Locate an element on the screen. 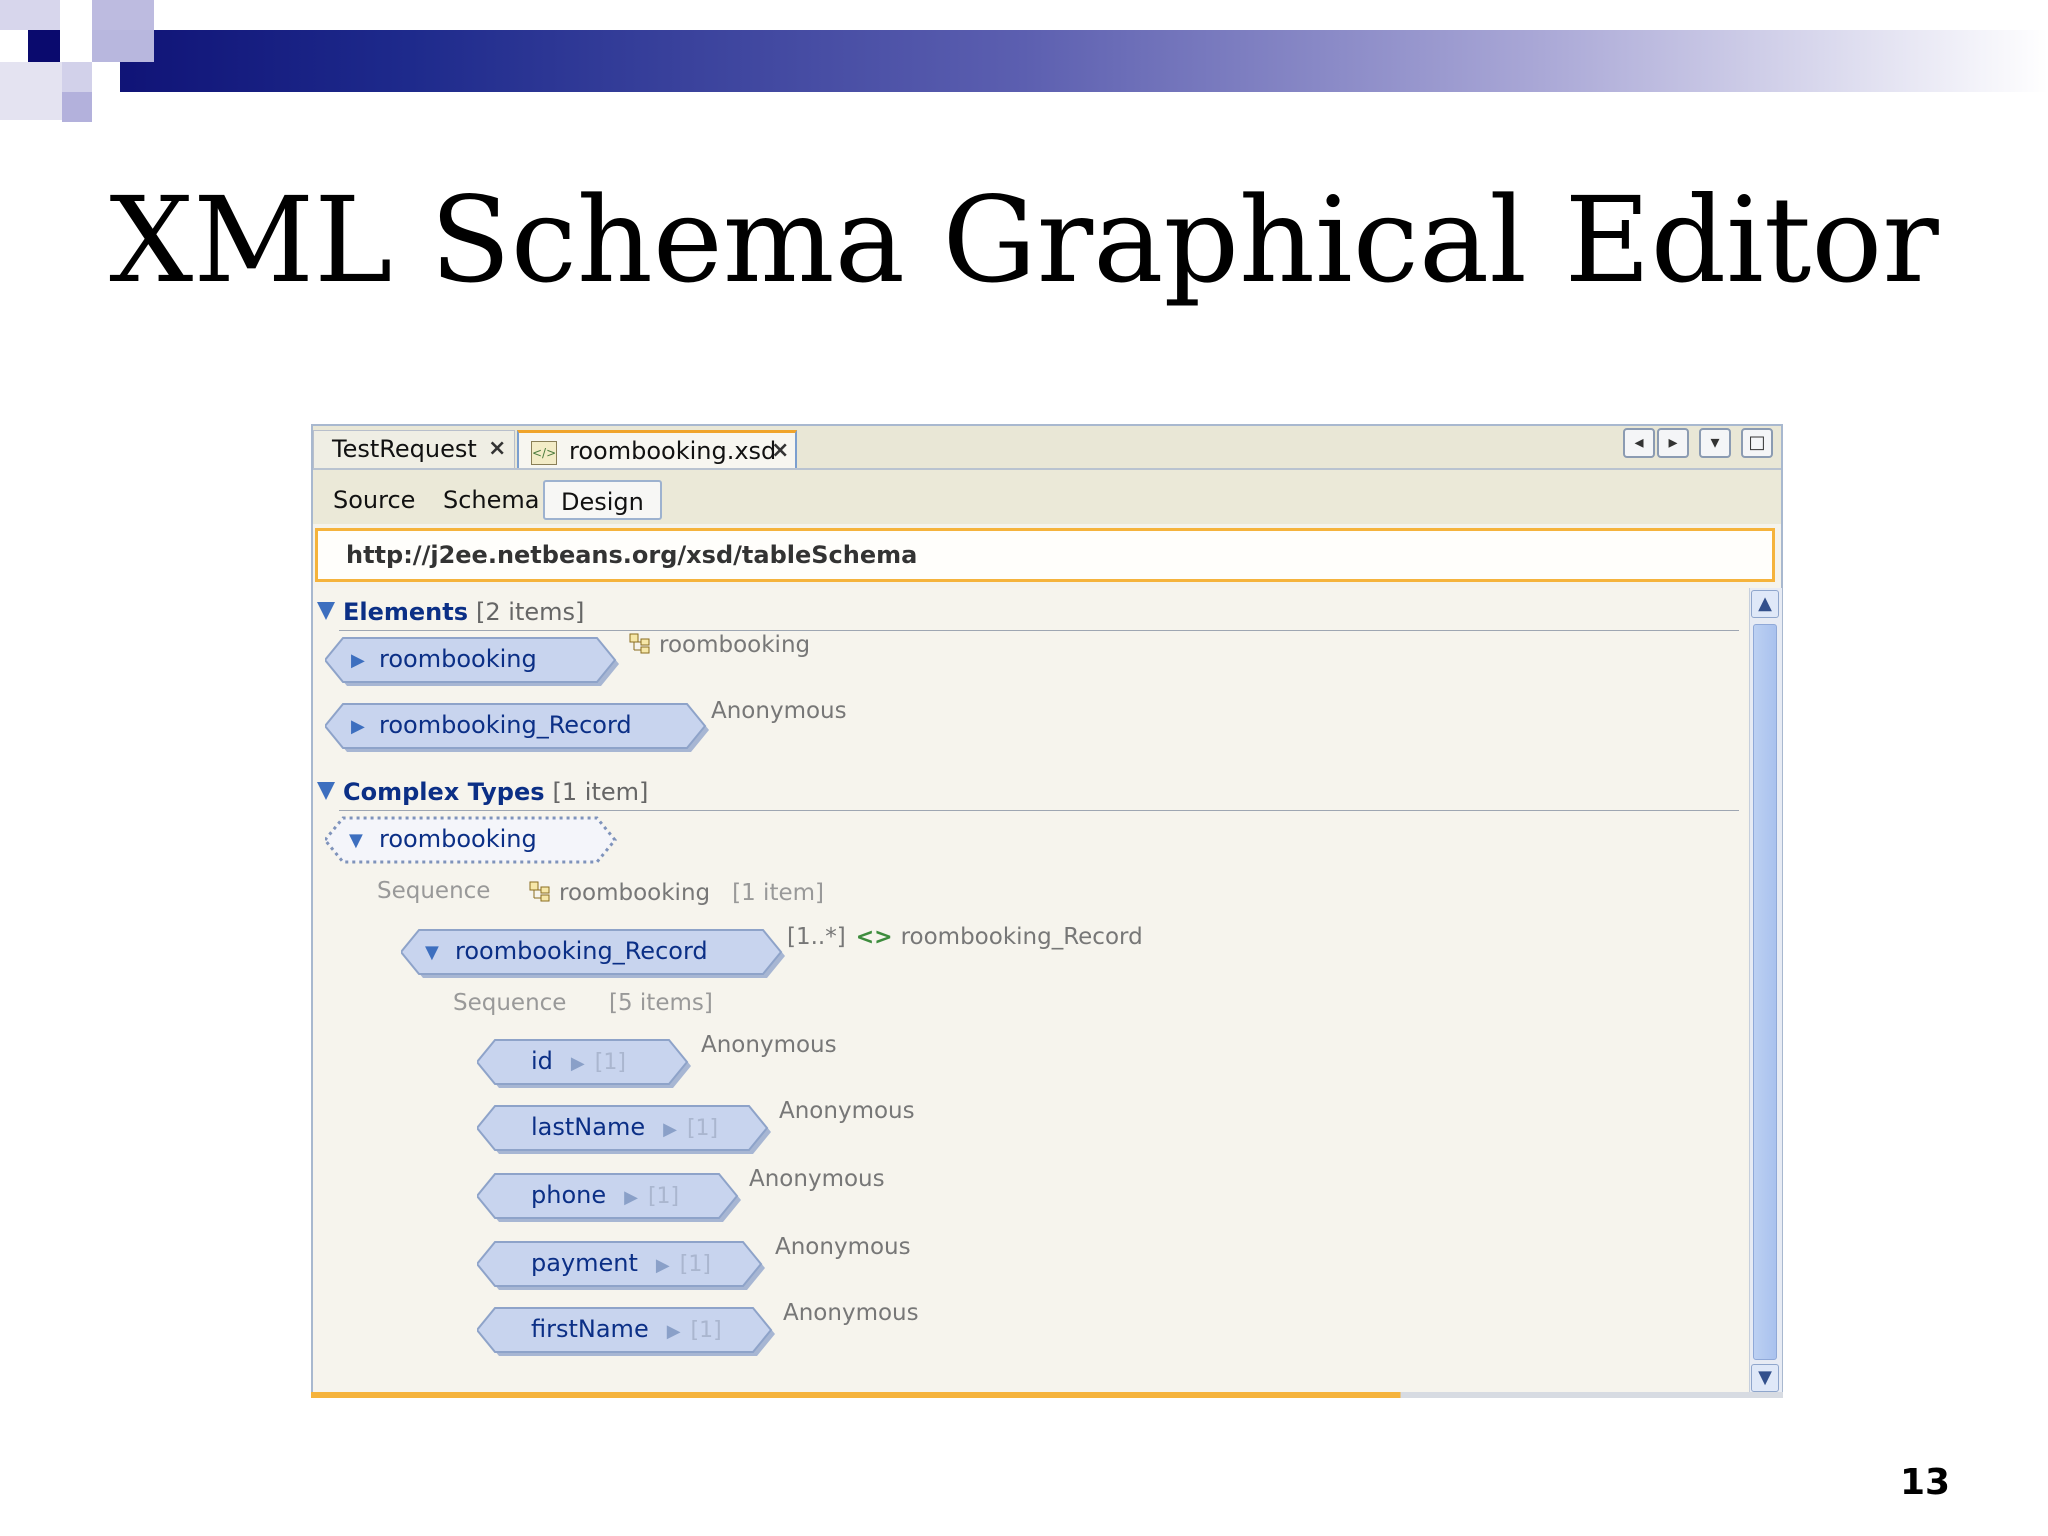 Image resolution: width=2048 pixels, height=1536 pixels. field-label: firstName is located at coordinates (590, 1329).